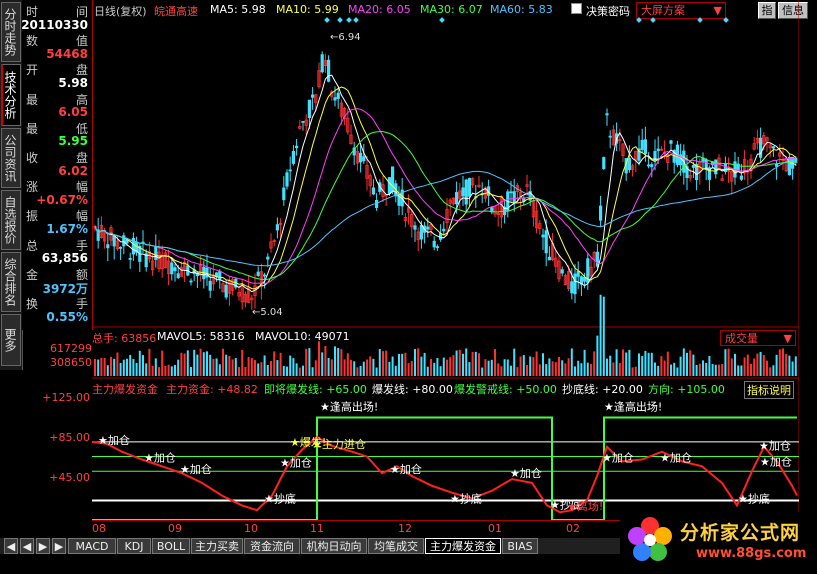  I want to click on indicator-tick-125: +125.00, so click(66, 397).